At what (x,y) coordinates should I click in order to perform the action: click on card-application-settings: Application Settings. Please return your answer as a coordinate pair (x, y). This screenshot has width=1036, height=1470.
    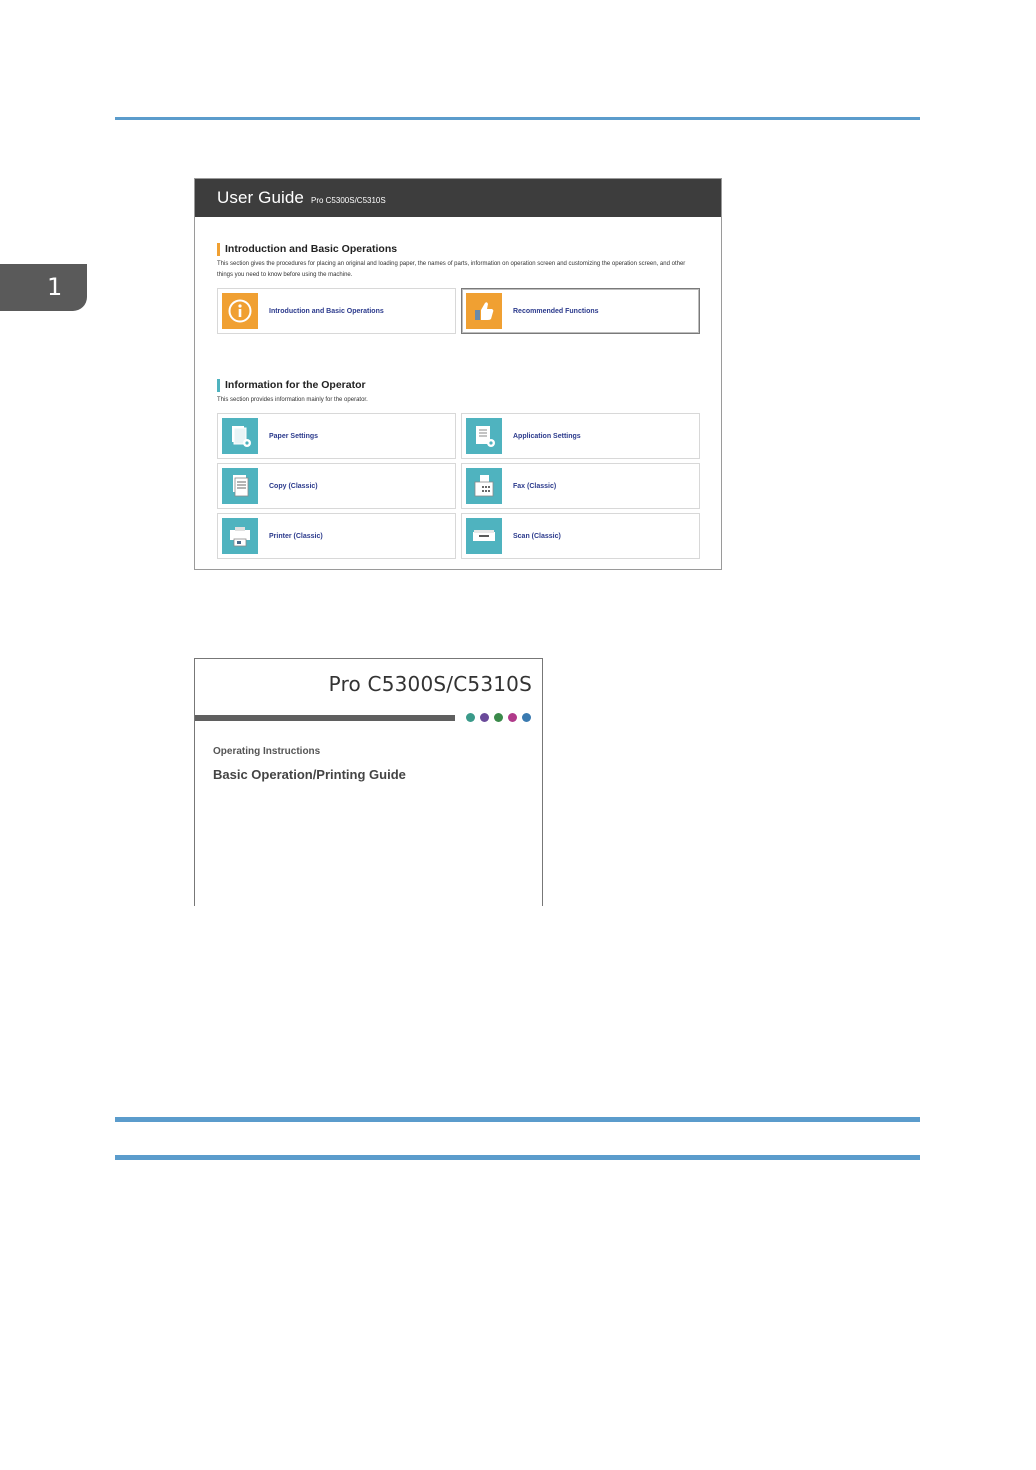
    Looking at the image, I should click on (580, 436).